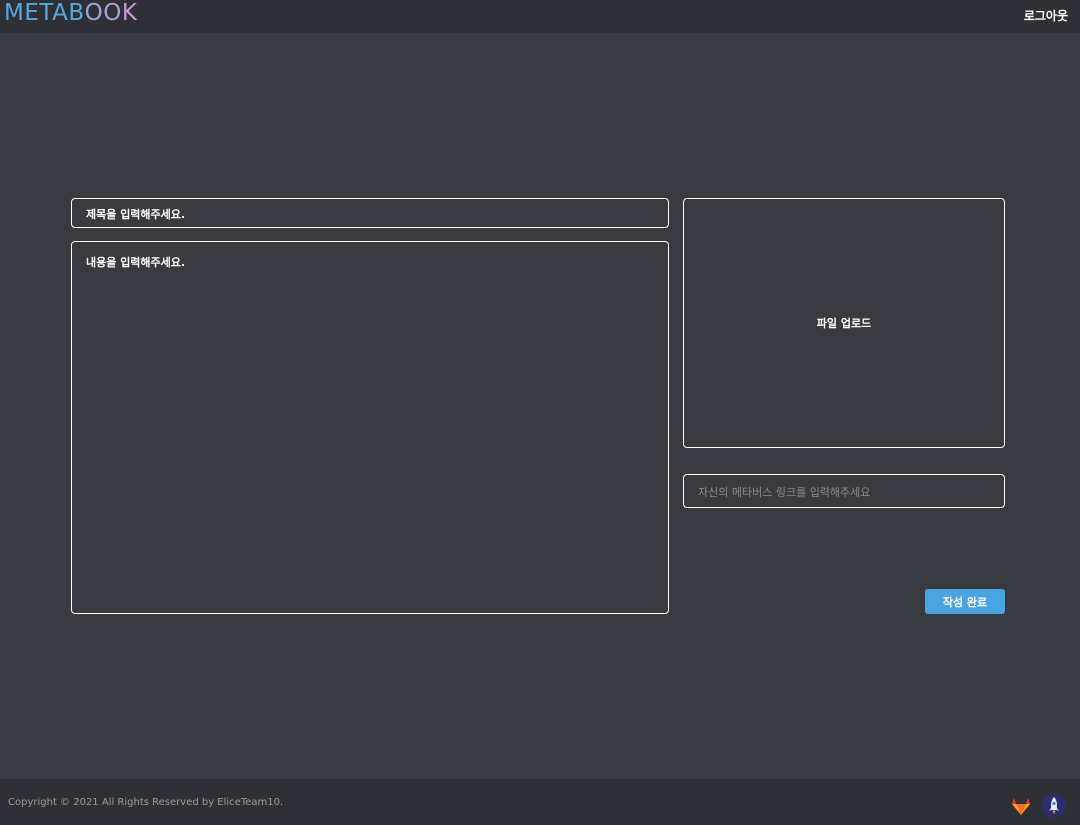 This screenshot has height=825, width=1080. Describe the element at coordinates (784, 492) in the screenshot. I see `metaverse-link-placeholder: 자신의 메타버스 링크를 입력해주세요` at that location.